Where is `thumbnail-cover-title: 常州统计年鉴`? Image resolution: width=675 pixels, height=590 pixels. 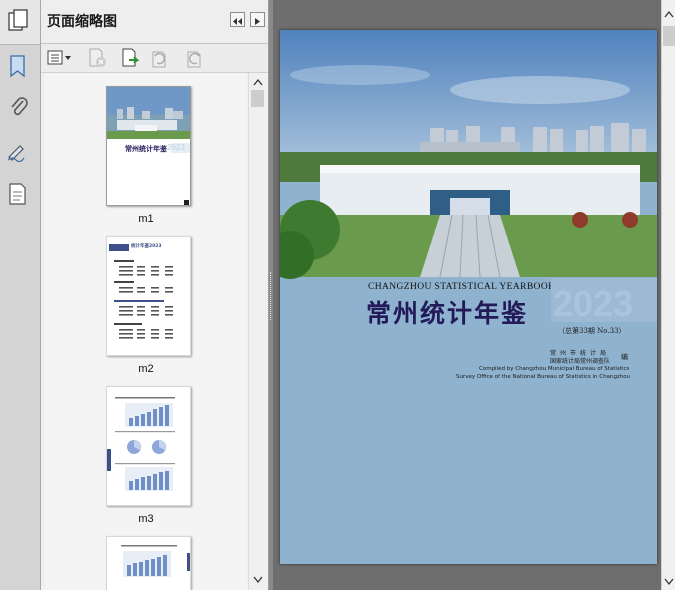 thumbnail-cover-title: 常州统计年鉴 is located at coordinates (146, 148).